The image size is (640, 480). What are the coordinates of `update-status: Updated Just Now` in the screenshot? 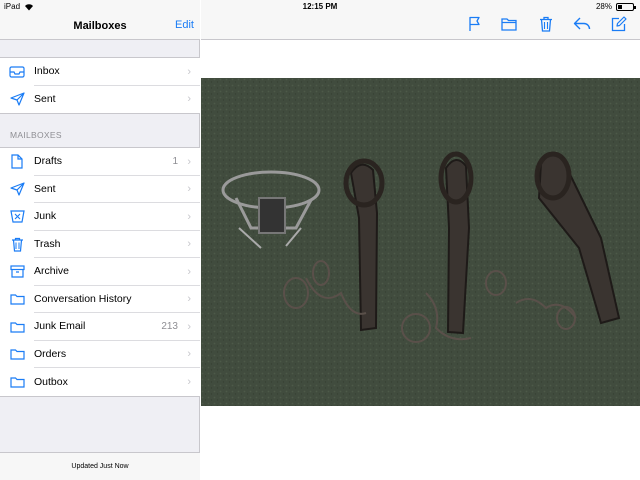 It's located at (100, 466).